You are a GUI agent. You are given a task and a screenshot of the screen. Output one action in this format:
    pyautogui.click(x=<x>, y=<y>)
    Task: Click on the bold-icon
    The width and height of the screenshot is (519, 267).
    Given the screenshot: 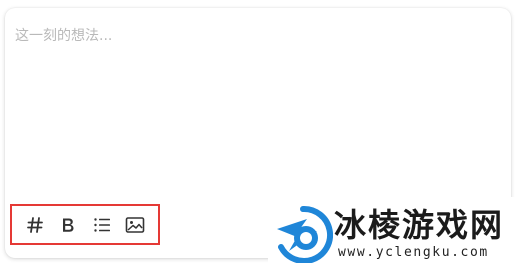 What is the action you would take?
    pyautogui.click(x=68, y=225)
    